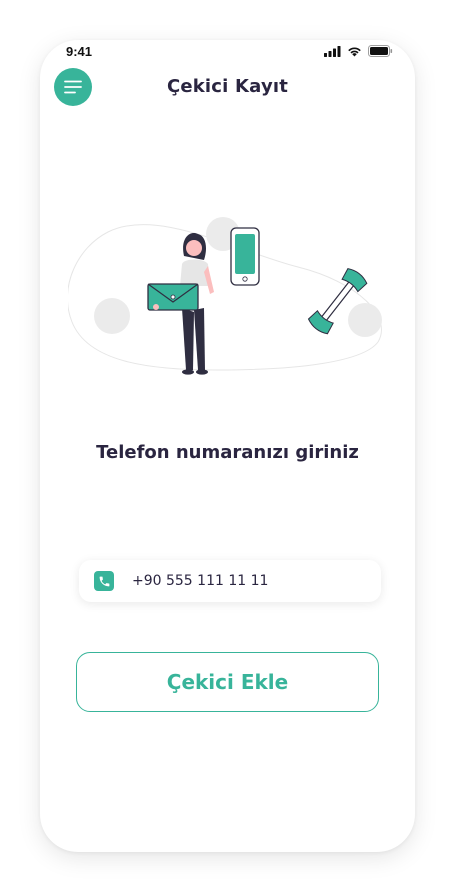 The width and height of the screenshot is (455, 892). I want to click on mobile-phone-drawing, so click(245, 256).